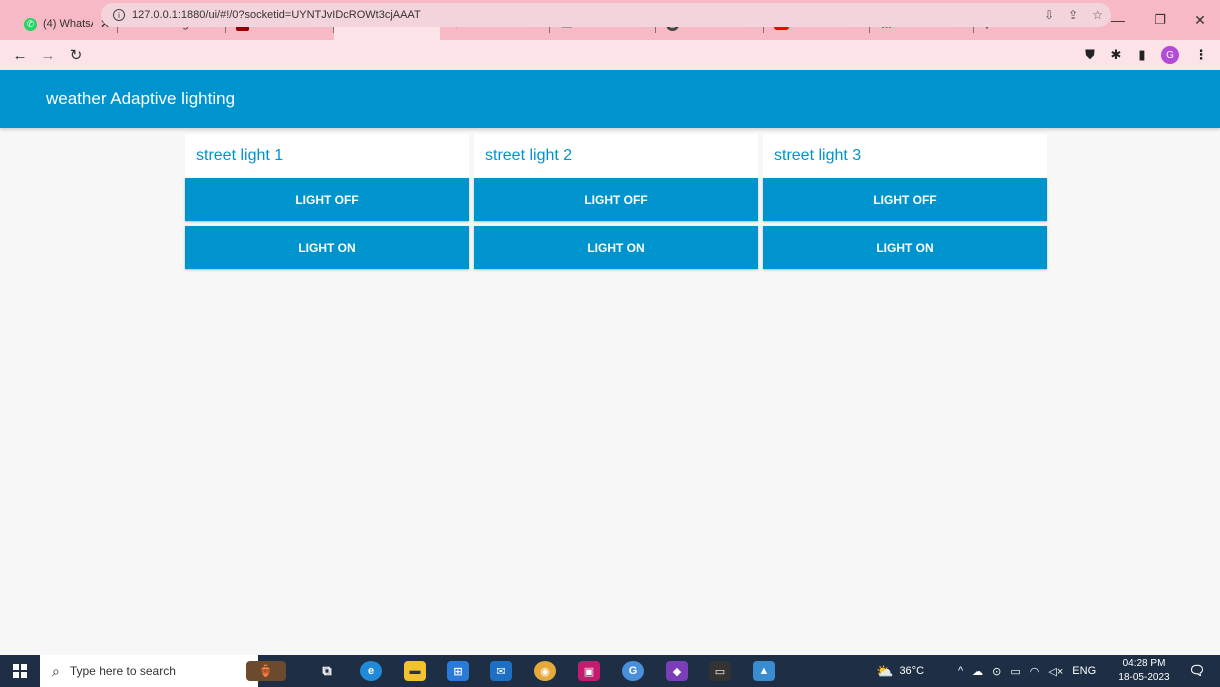 This screenshot has width=1220, height=687. Describe the element at coordinates (1084, 671) in the screenshot. I see `language-indicator: ENG` at that location.